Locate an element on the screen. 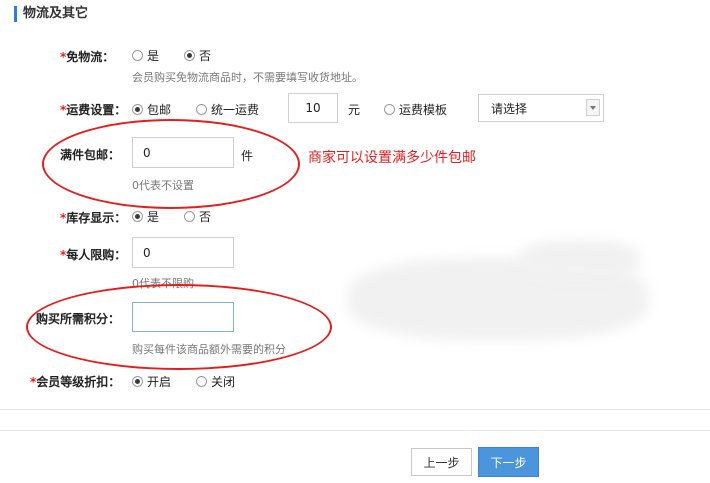 This screenshot has width=710, height=483. stock-display-label: *库存显示： is located at coordinates (93, 218).